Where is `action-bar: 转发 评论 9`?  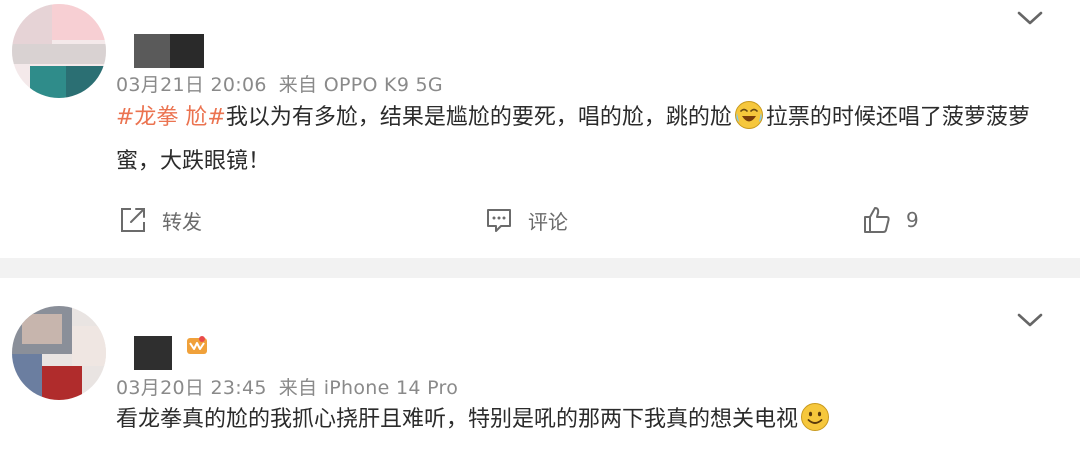
action-bar: 转发 评论 9 is located at coordinates (540, 227).